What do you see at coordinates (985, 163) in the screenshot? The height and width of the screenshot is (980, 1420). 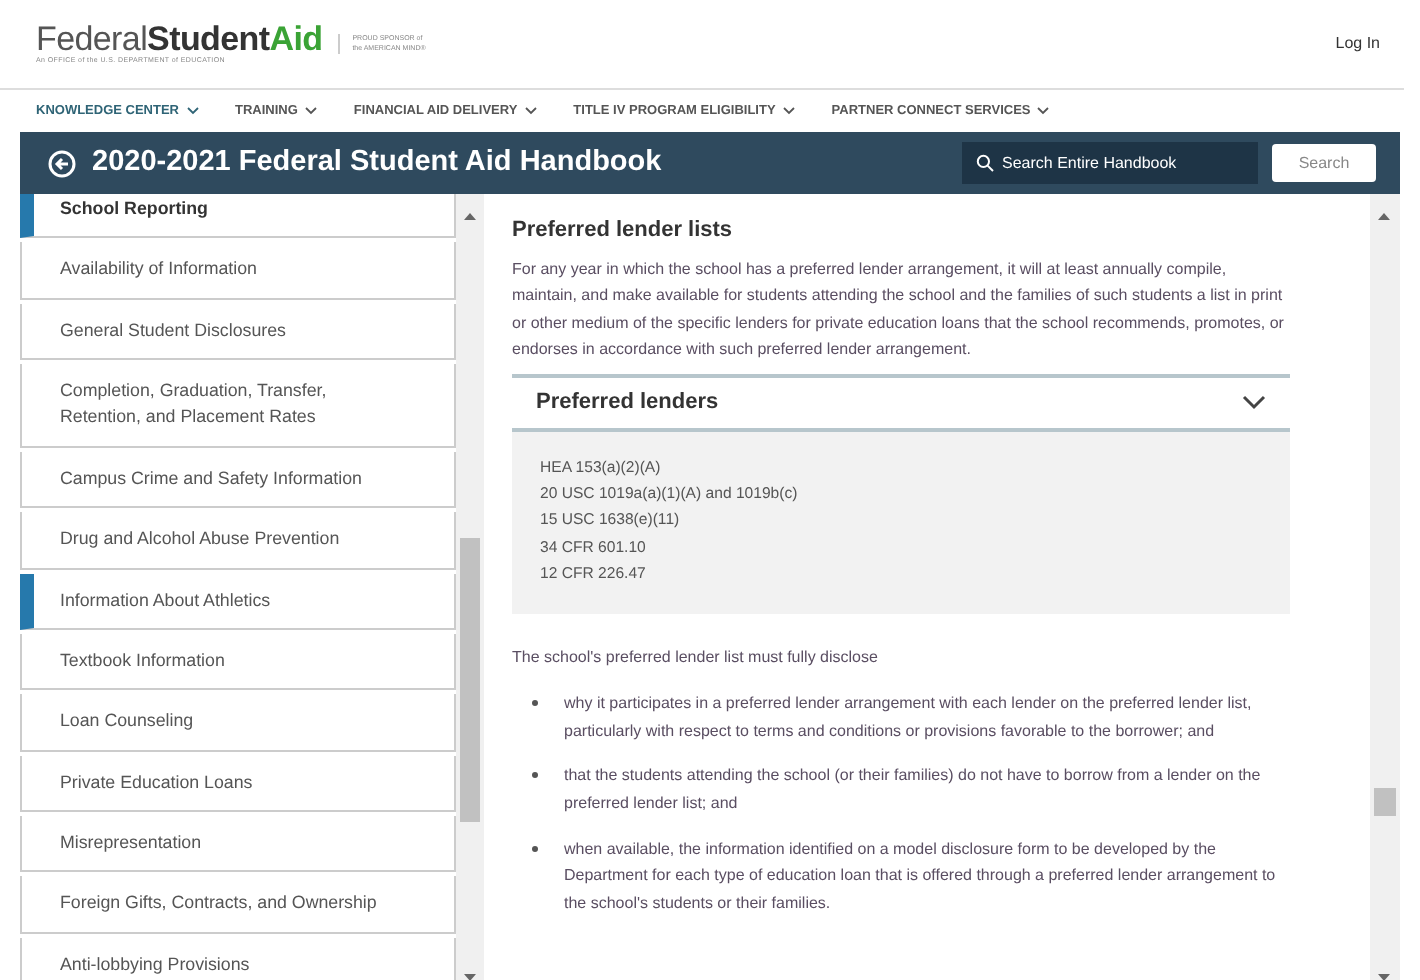 I see `search-icon` at bounding box center [985, 163].